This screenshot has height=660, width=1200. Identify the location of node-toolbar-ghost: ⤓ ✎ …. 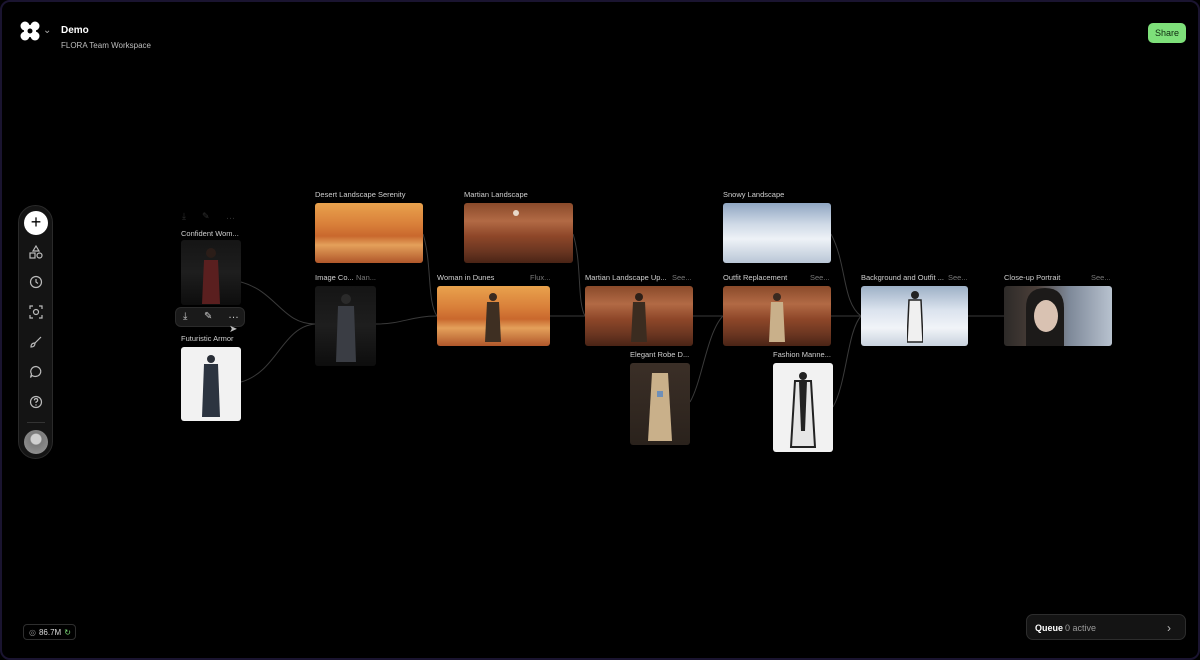
(208, 217).